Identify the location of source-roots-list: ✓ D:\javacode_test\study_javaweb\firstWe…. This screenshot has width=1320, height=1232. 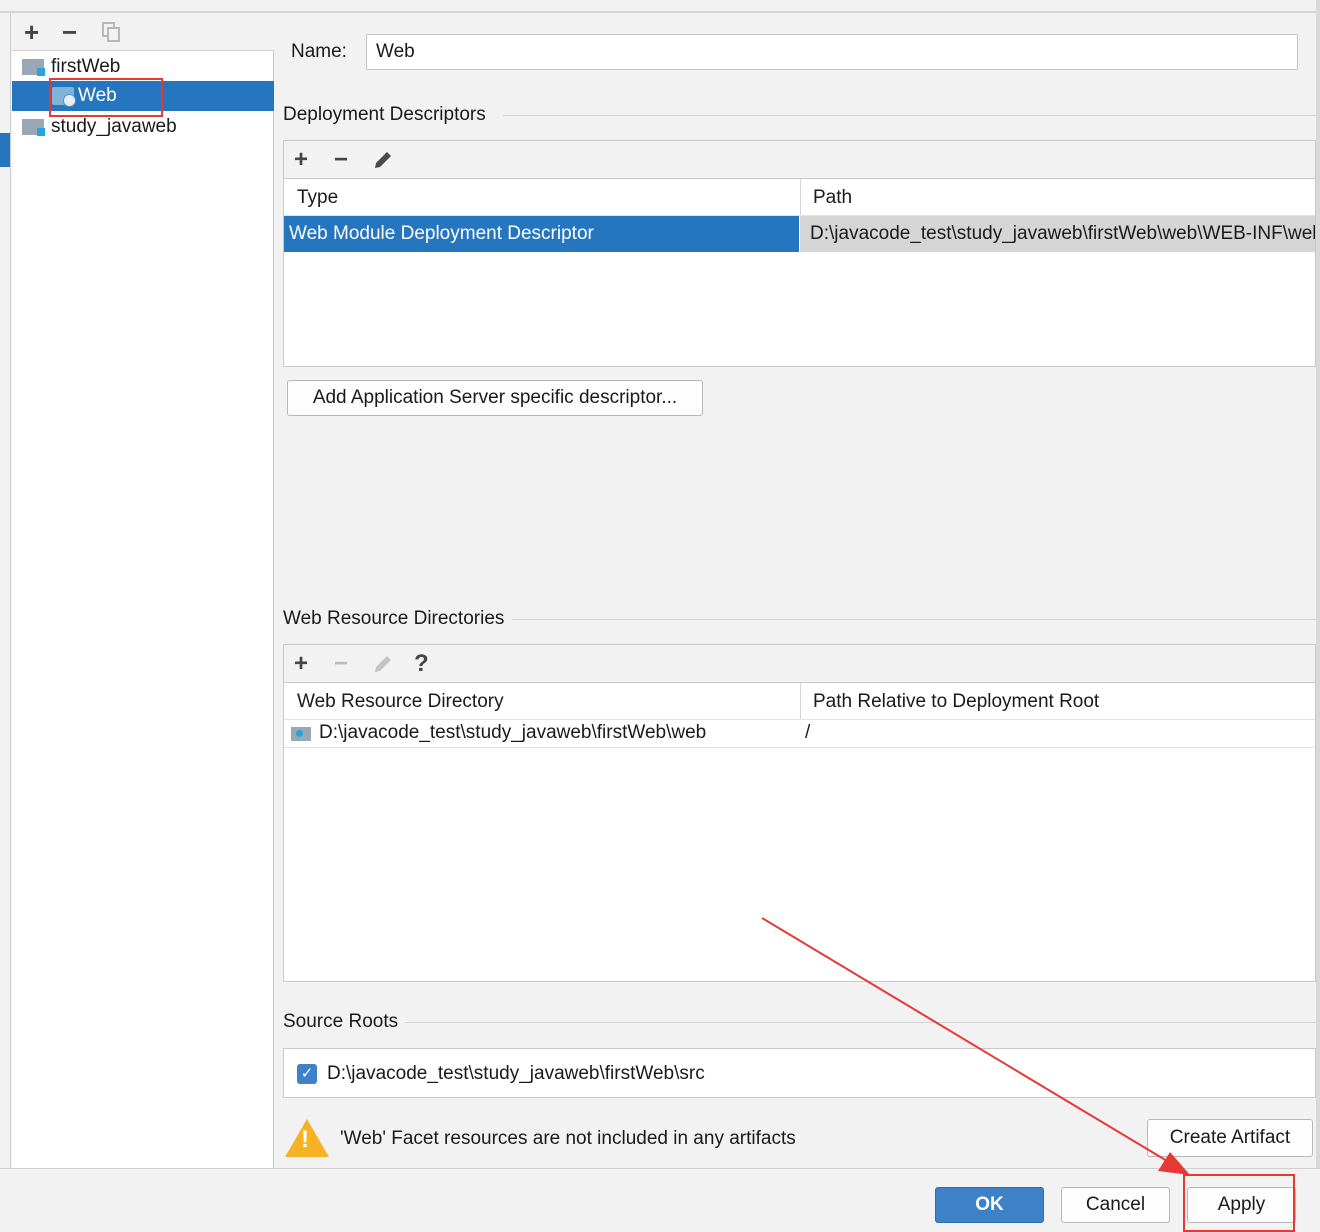
(799, 1073).